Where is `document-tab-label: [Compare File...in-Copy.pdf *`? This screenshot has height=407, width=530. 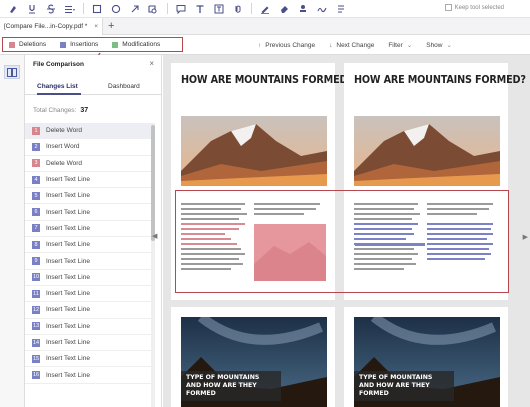 document-tab-label: [Compare File...in-Copy.pdf * is located at coordinates (46, 26).